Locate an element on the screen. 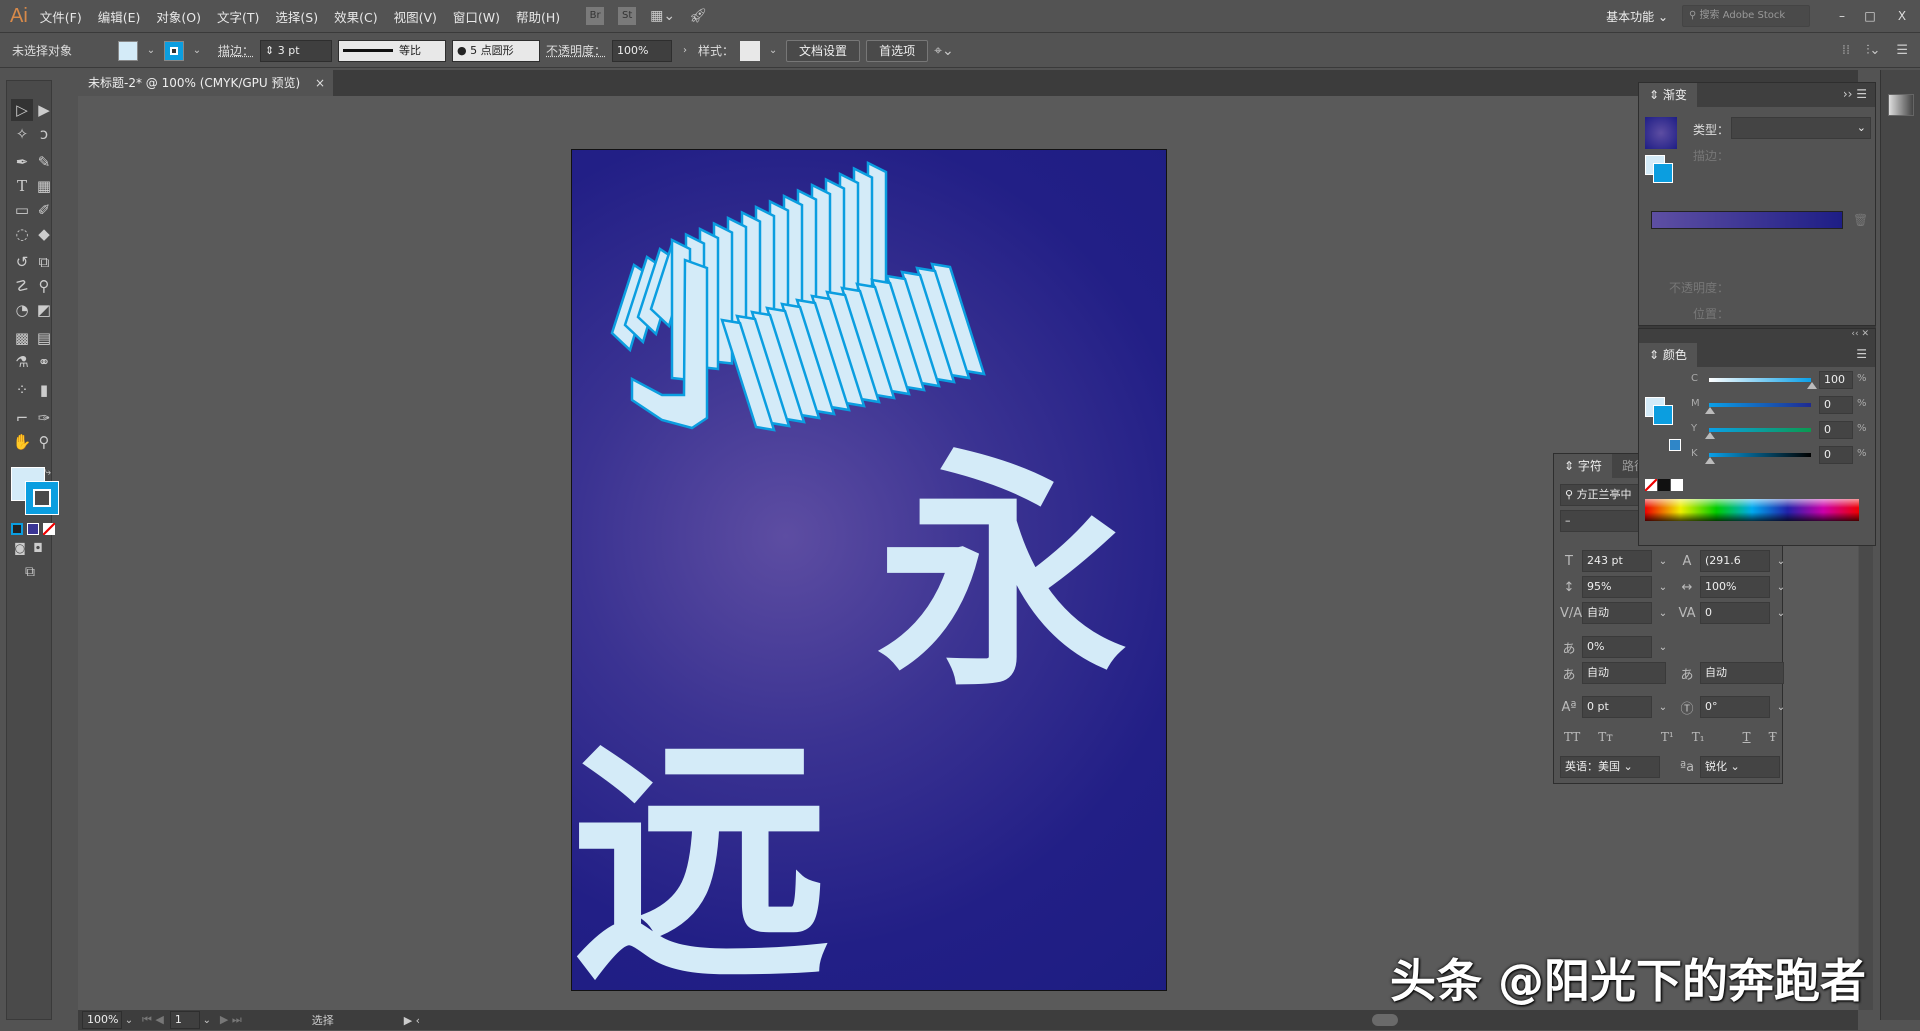 This screenshot has height=1031, width=1920. curvature-tool-icon: ✎ is located at coordinates (44, 162).